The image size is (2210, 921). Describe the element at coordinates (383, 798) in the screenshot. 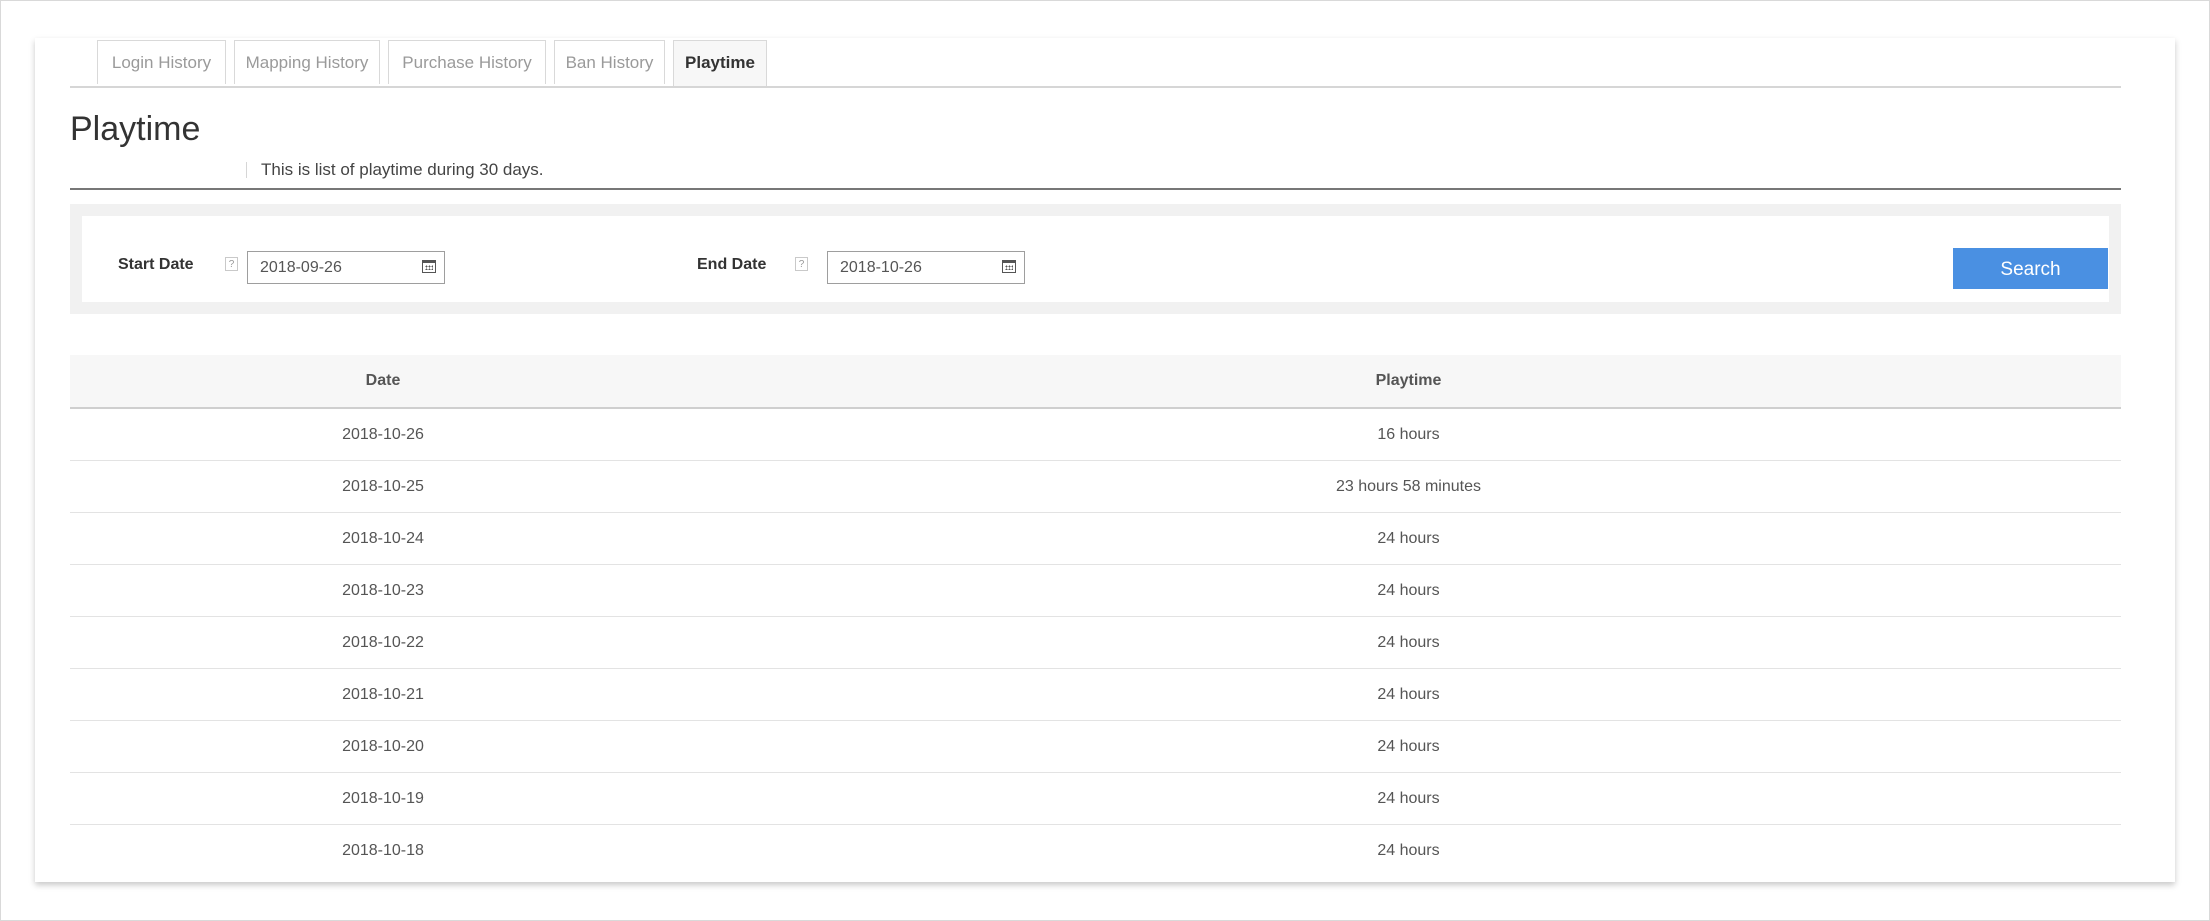

I see `cell-date: 2018-10-19` at that location.